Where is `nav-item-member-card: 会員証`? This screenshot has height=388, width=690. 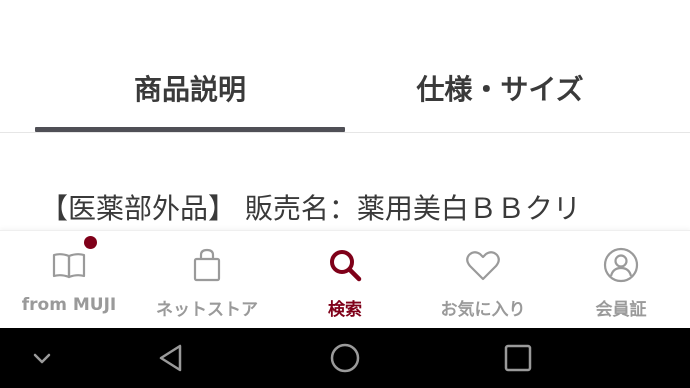
nav-item-member-card: 会員証 is located at coordinates (621, 280).